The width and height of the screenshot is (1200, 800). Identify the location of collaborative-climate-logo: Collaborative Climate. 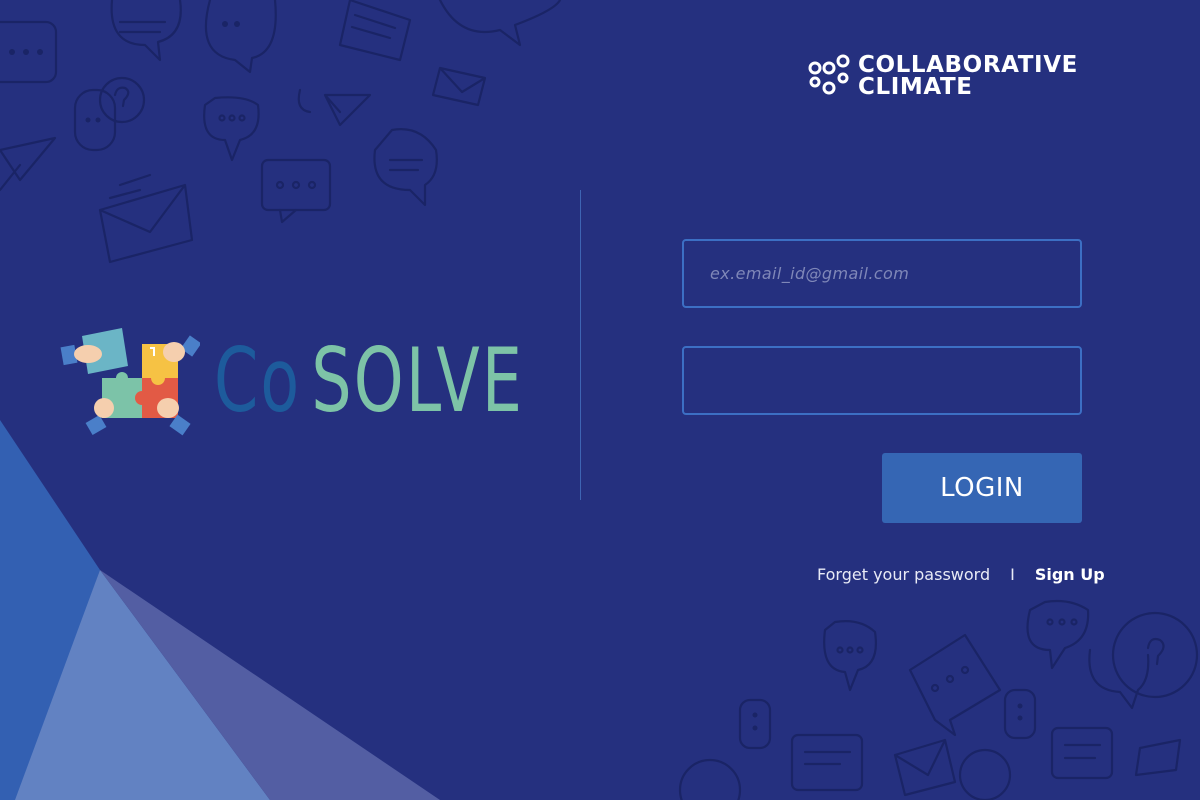
(943, 76).